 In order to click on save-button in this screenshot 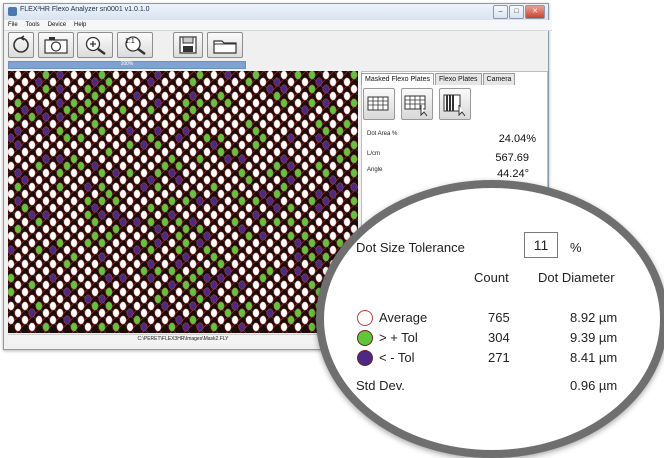, I will do `click(188, 45)`.